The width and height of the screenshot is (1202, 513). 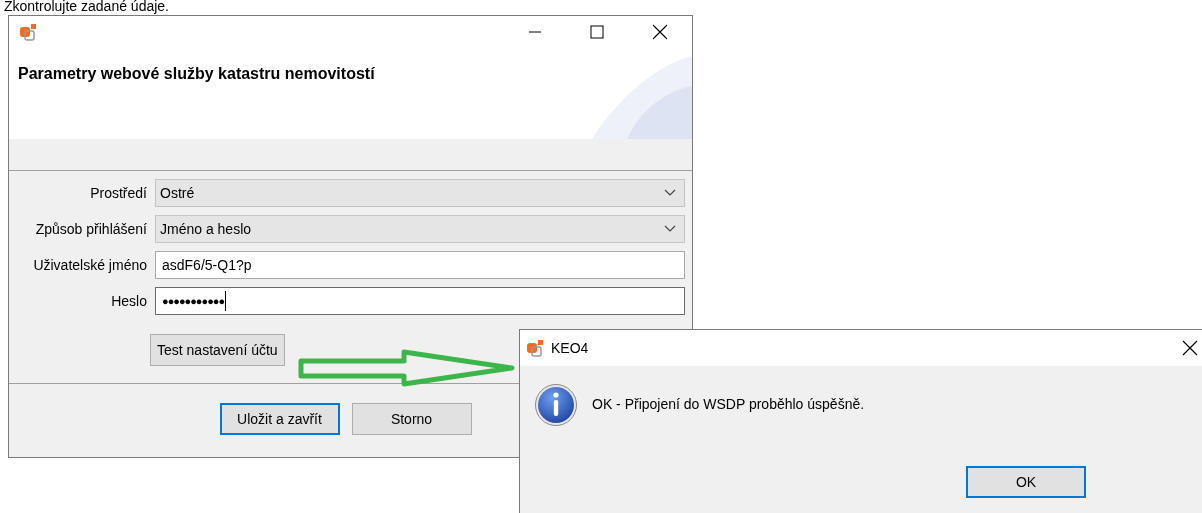 I want to click on field-label: Uživatelské jméno, so click(x=89, y=265).